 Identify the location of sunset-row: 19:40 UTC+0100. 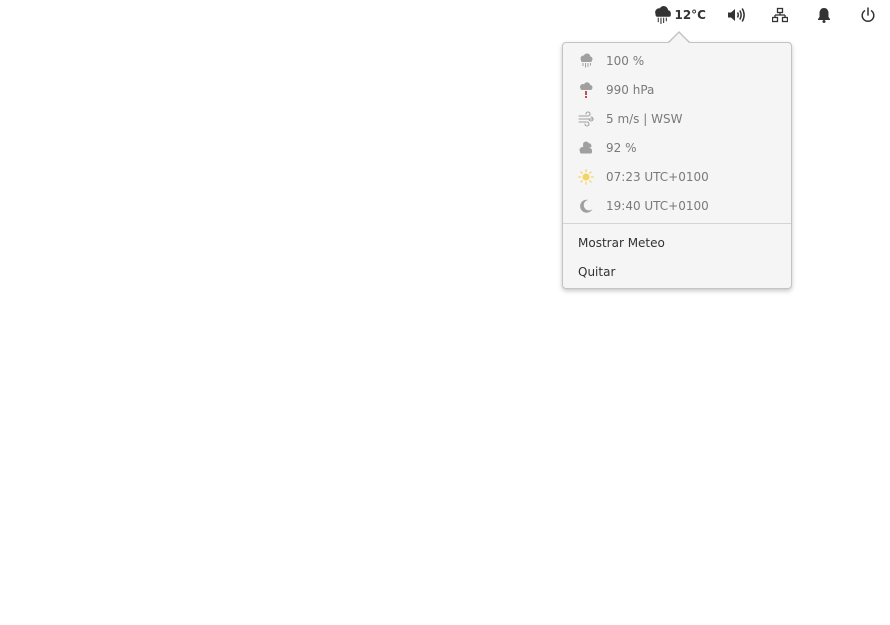
(677, 205).